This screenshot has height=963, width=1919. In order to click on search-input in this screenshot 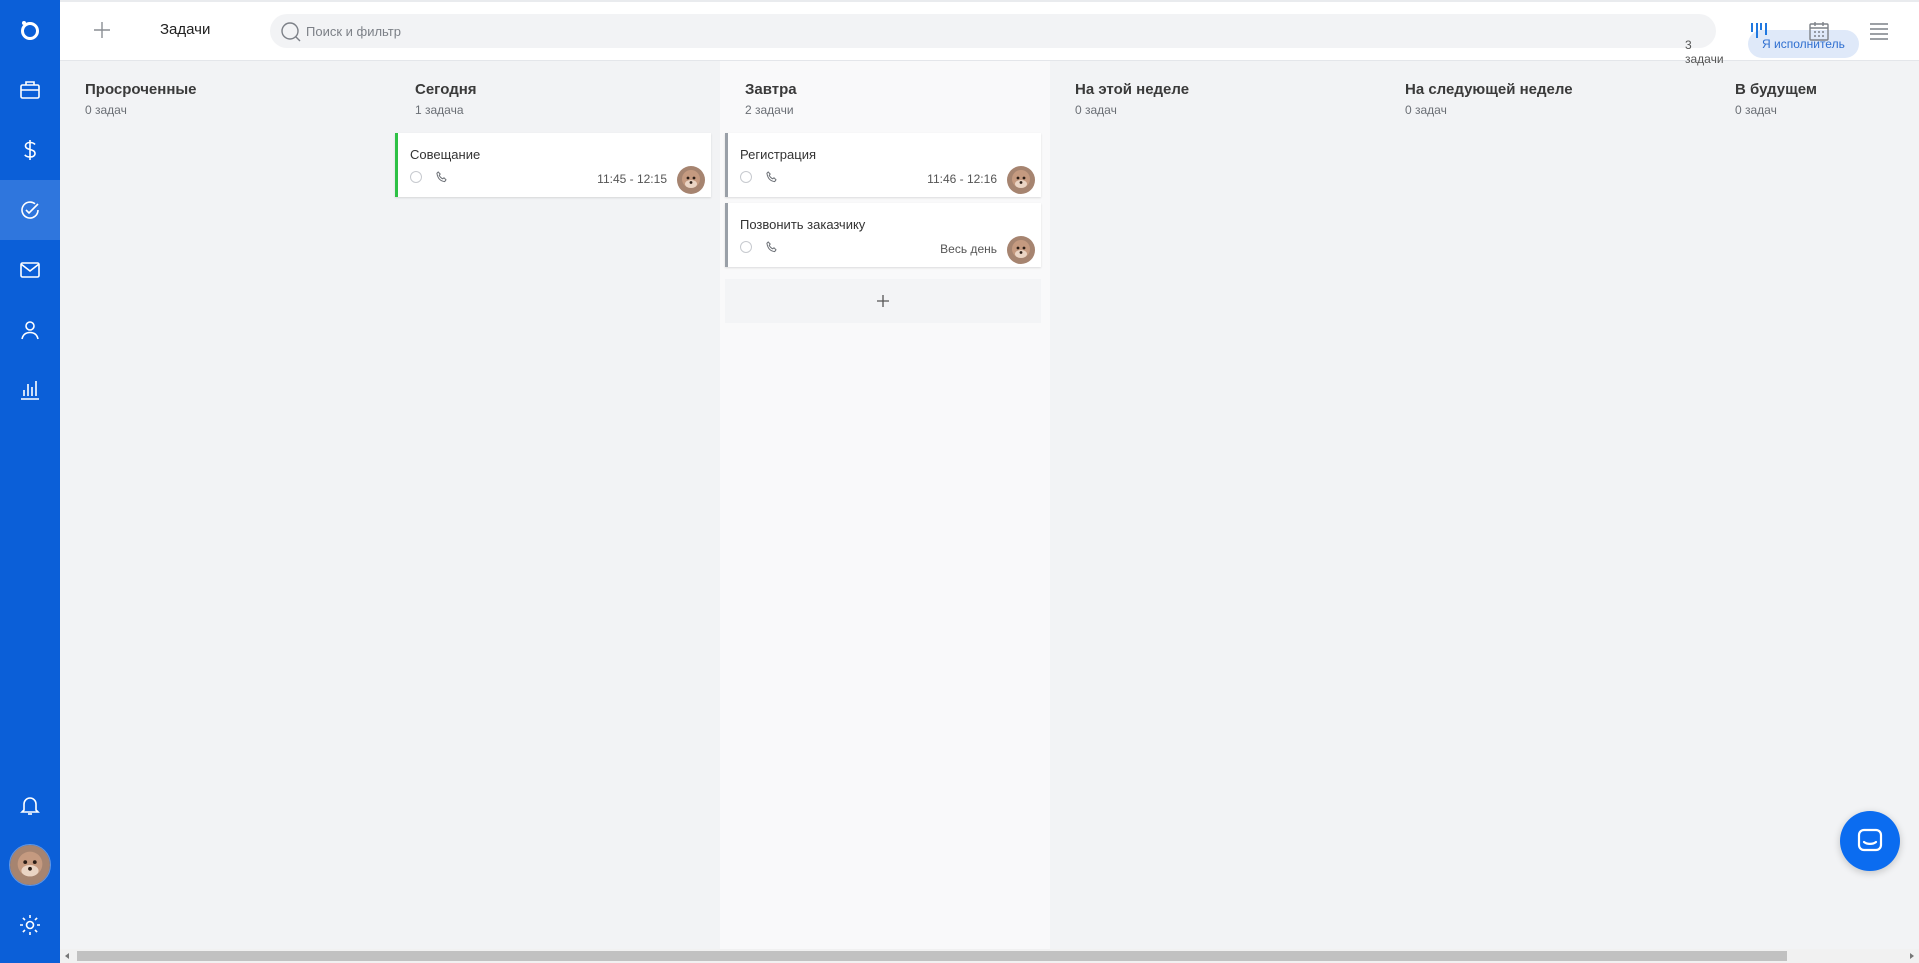, I will do `click(746, 31)`.